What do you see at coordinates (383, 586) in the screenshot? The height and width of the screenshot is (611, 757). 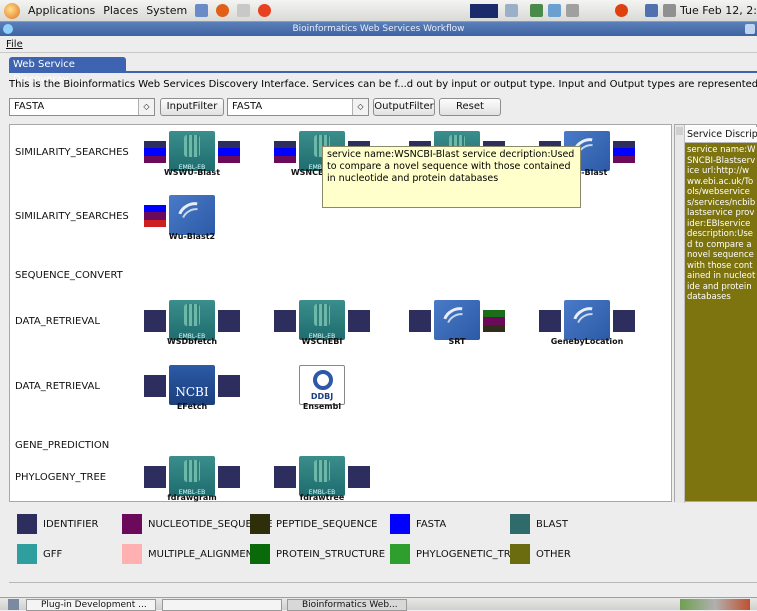 I see `horizontal-scrollbar` at bounding box center [383, 586].